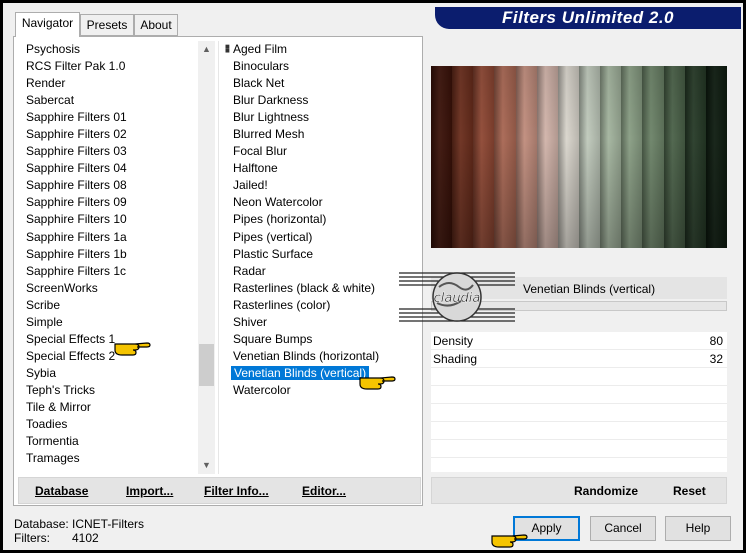  Describe the element at coordinates (104, 254) in the screenshot. I see `category-item: Sapphire Filters 1b` at that location.